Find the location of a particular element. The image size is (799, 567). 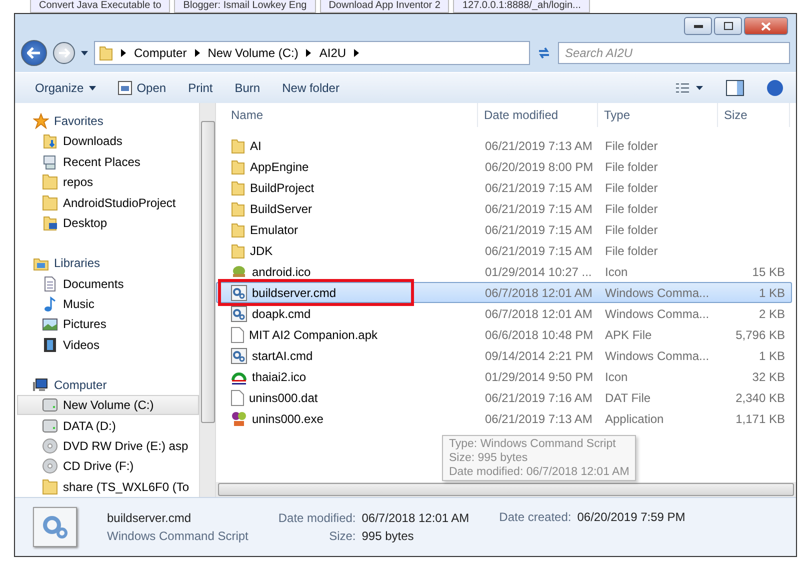

sidebar-item: CD Drive (F:) is located at coordinates (108, 466).